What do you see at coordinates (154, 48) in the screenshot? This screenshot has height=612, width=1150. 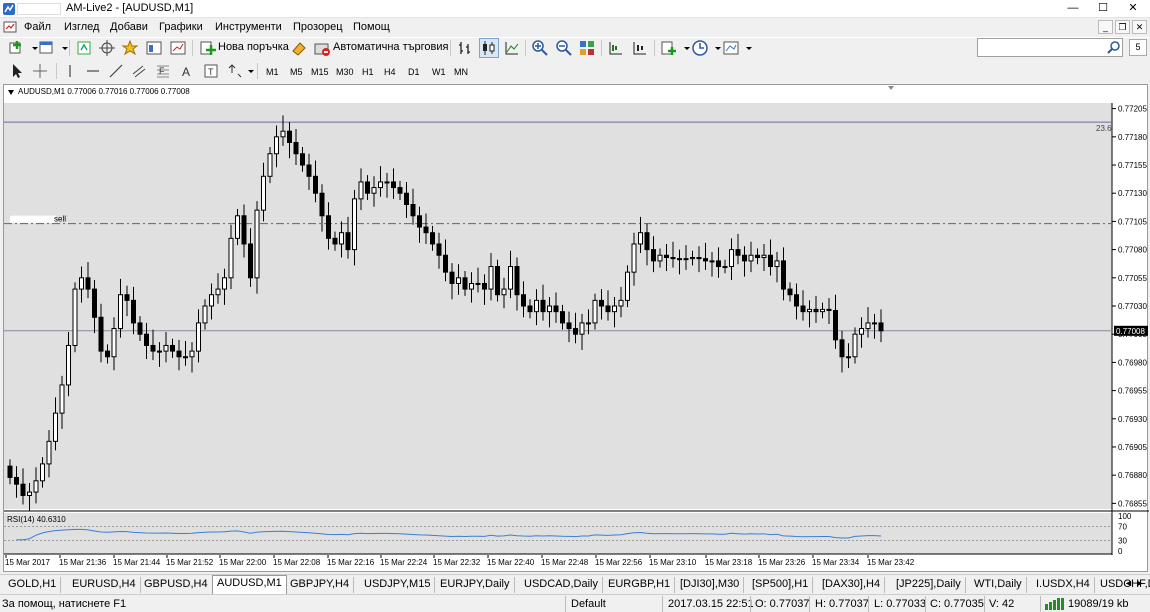 I see `terminal-icon` at bounding box center [154, 48].